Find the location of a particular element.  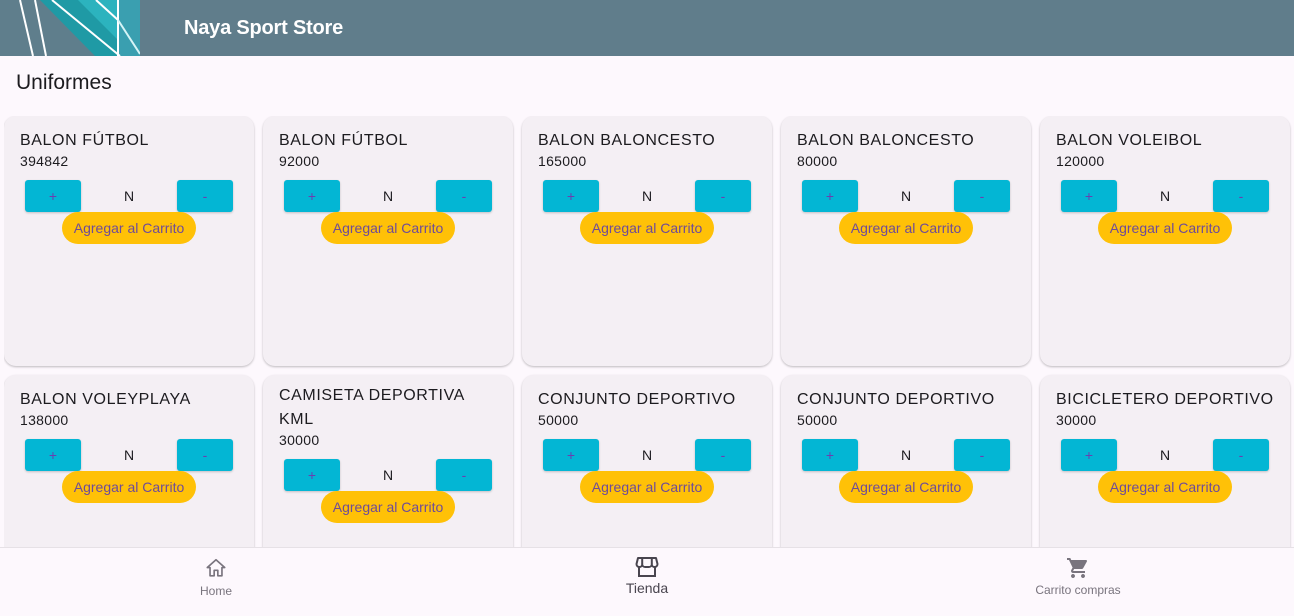

app-title: Naya Sport Store is located at coordinates (264, 28).